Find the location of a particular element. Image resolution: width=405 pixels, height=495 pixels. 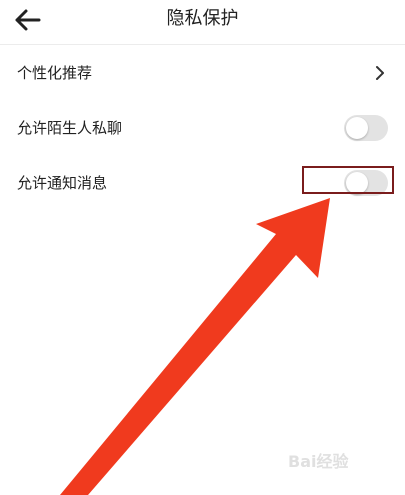

setting-label: 允许通知消息 is located at coordinates (62, 183).